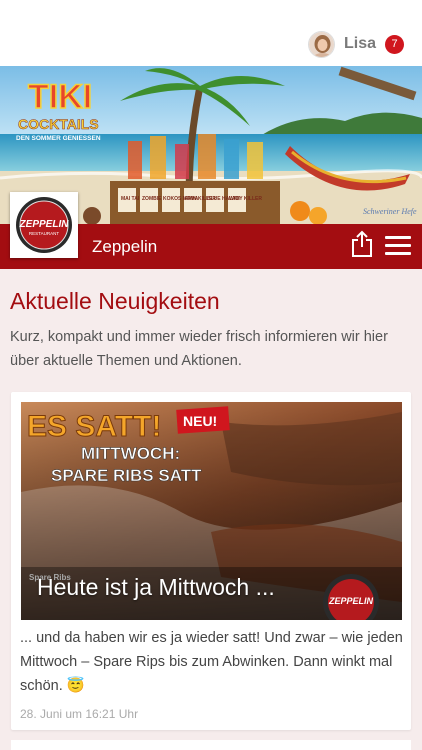 The image size is (422, 750). I want to click on image-logo: ZEPPELIN, so click(351, 601).